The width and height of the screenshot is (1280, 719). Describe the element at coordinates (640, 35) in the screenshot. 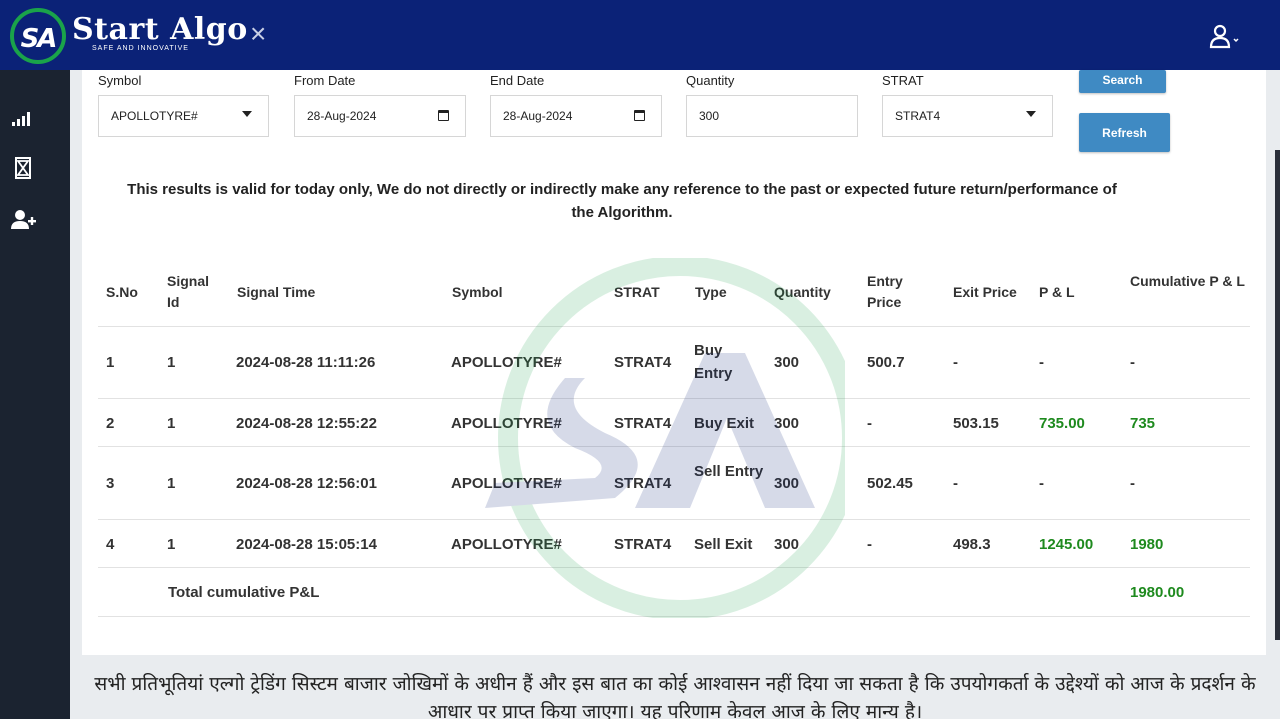

I see `top-header: SA Start Algo SAFE AND INNOVATIVE ×` at that location.